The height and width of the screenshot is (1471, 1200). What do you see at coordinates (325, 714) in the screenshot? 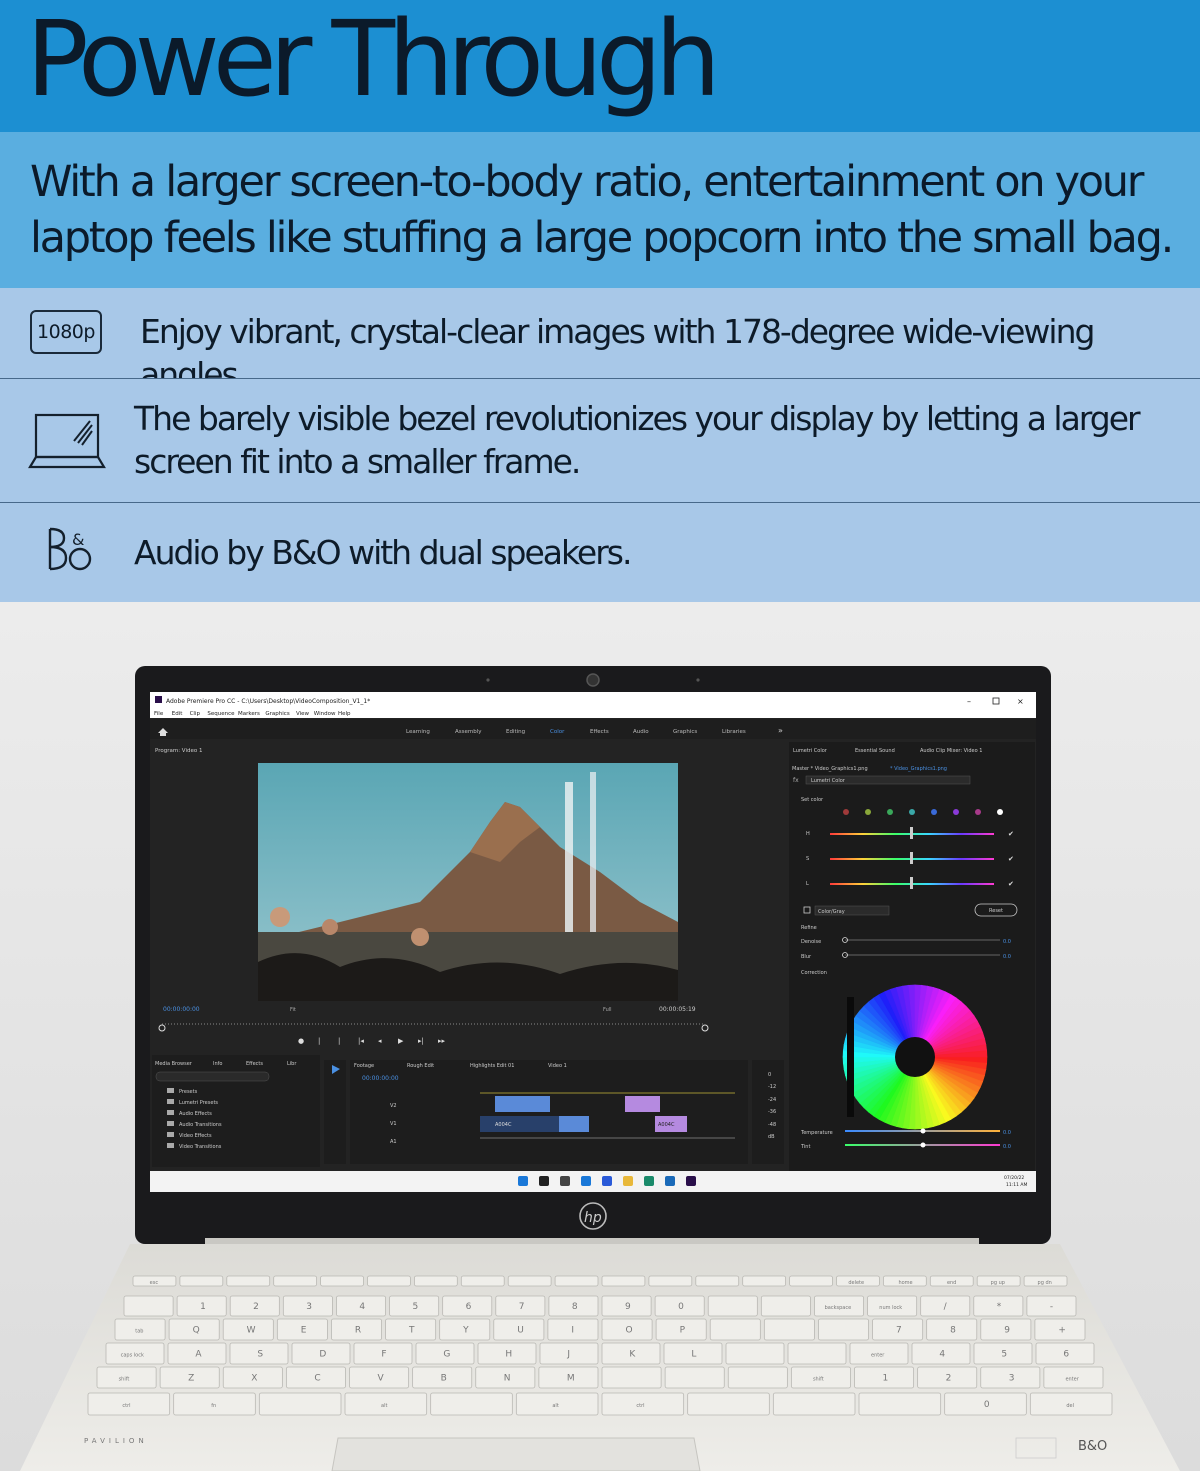
I see `menu-item: Window` at bounding box center [325, 714].